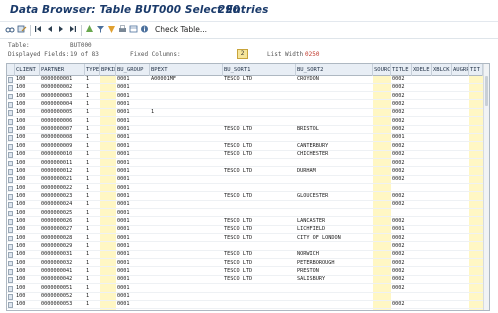  I want to click on cell-type: 1, so click(88, 271).